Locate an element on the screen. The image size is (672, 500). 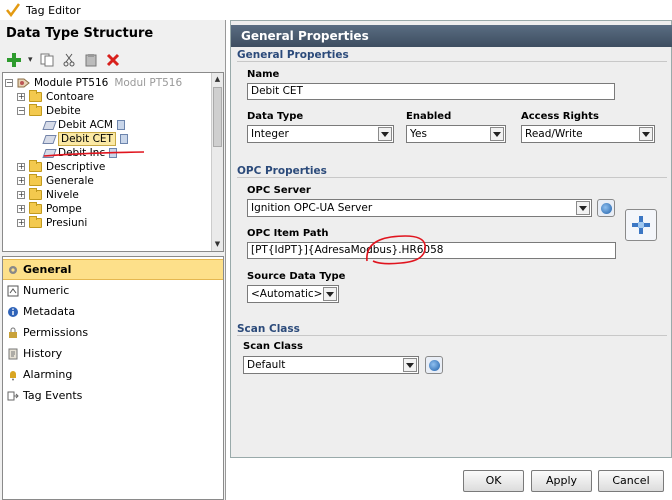
browse-crosshair-icon is located at coordinates (641, 225).